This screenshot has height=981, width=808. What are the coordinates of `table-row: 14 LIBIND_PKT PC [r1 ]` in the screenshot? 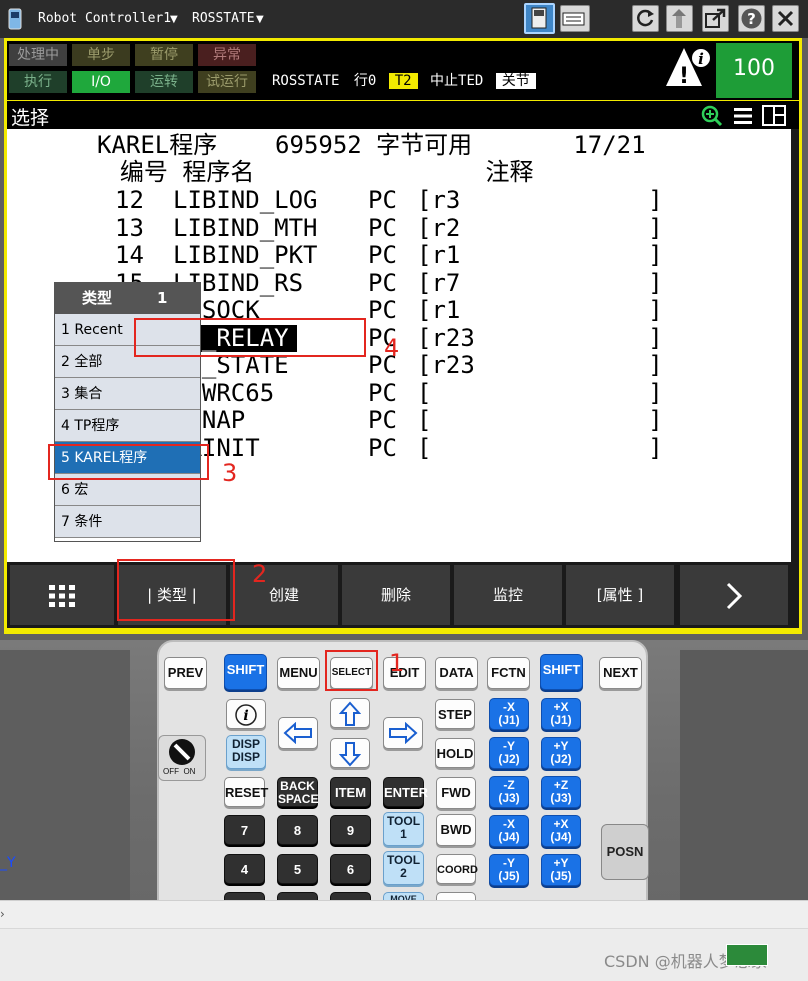 It's located at (399, 255).